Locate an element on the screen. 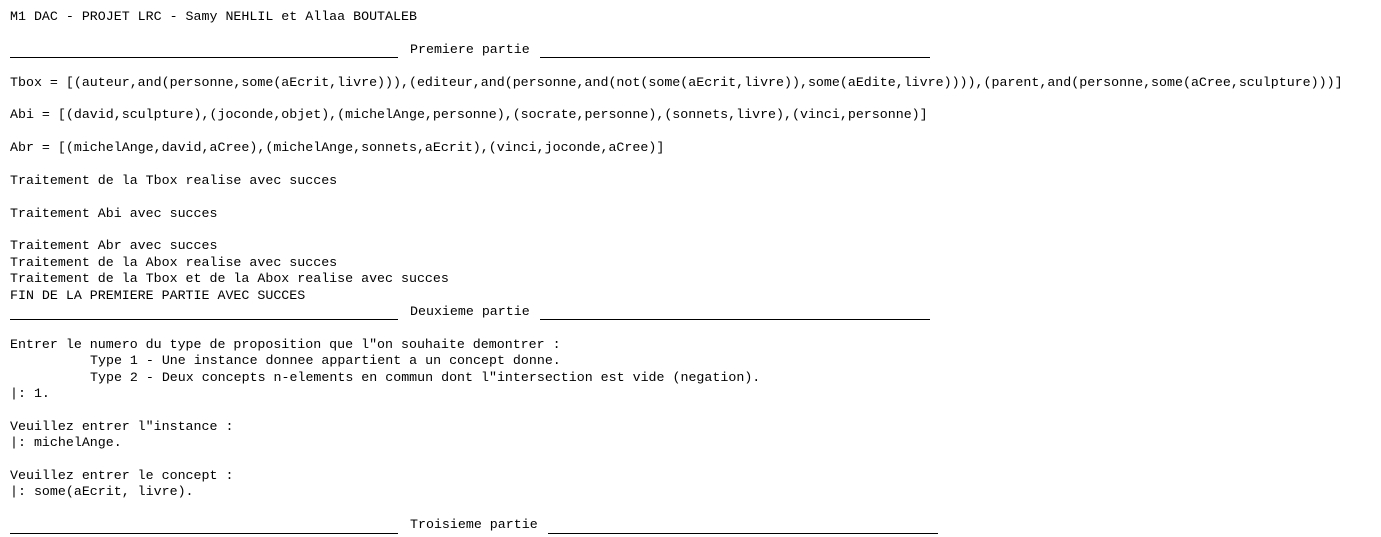  section-title-part3: Troisieme partie is located at coordinates (474, 525).